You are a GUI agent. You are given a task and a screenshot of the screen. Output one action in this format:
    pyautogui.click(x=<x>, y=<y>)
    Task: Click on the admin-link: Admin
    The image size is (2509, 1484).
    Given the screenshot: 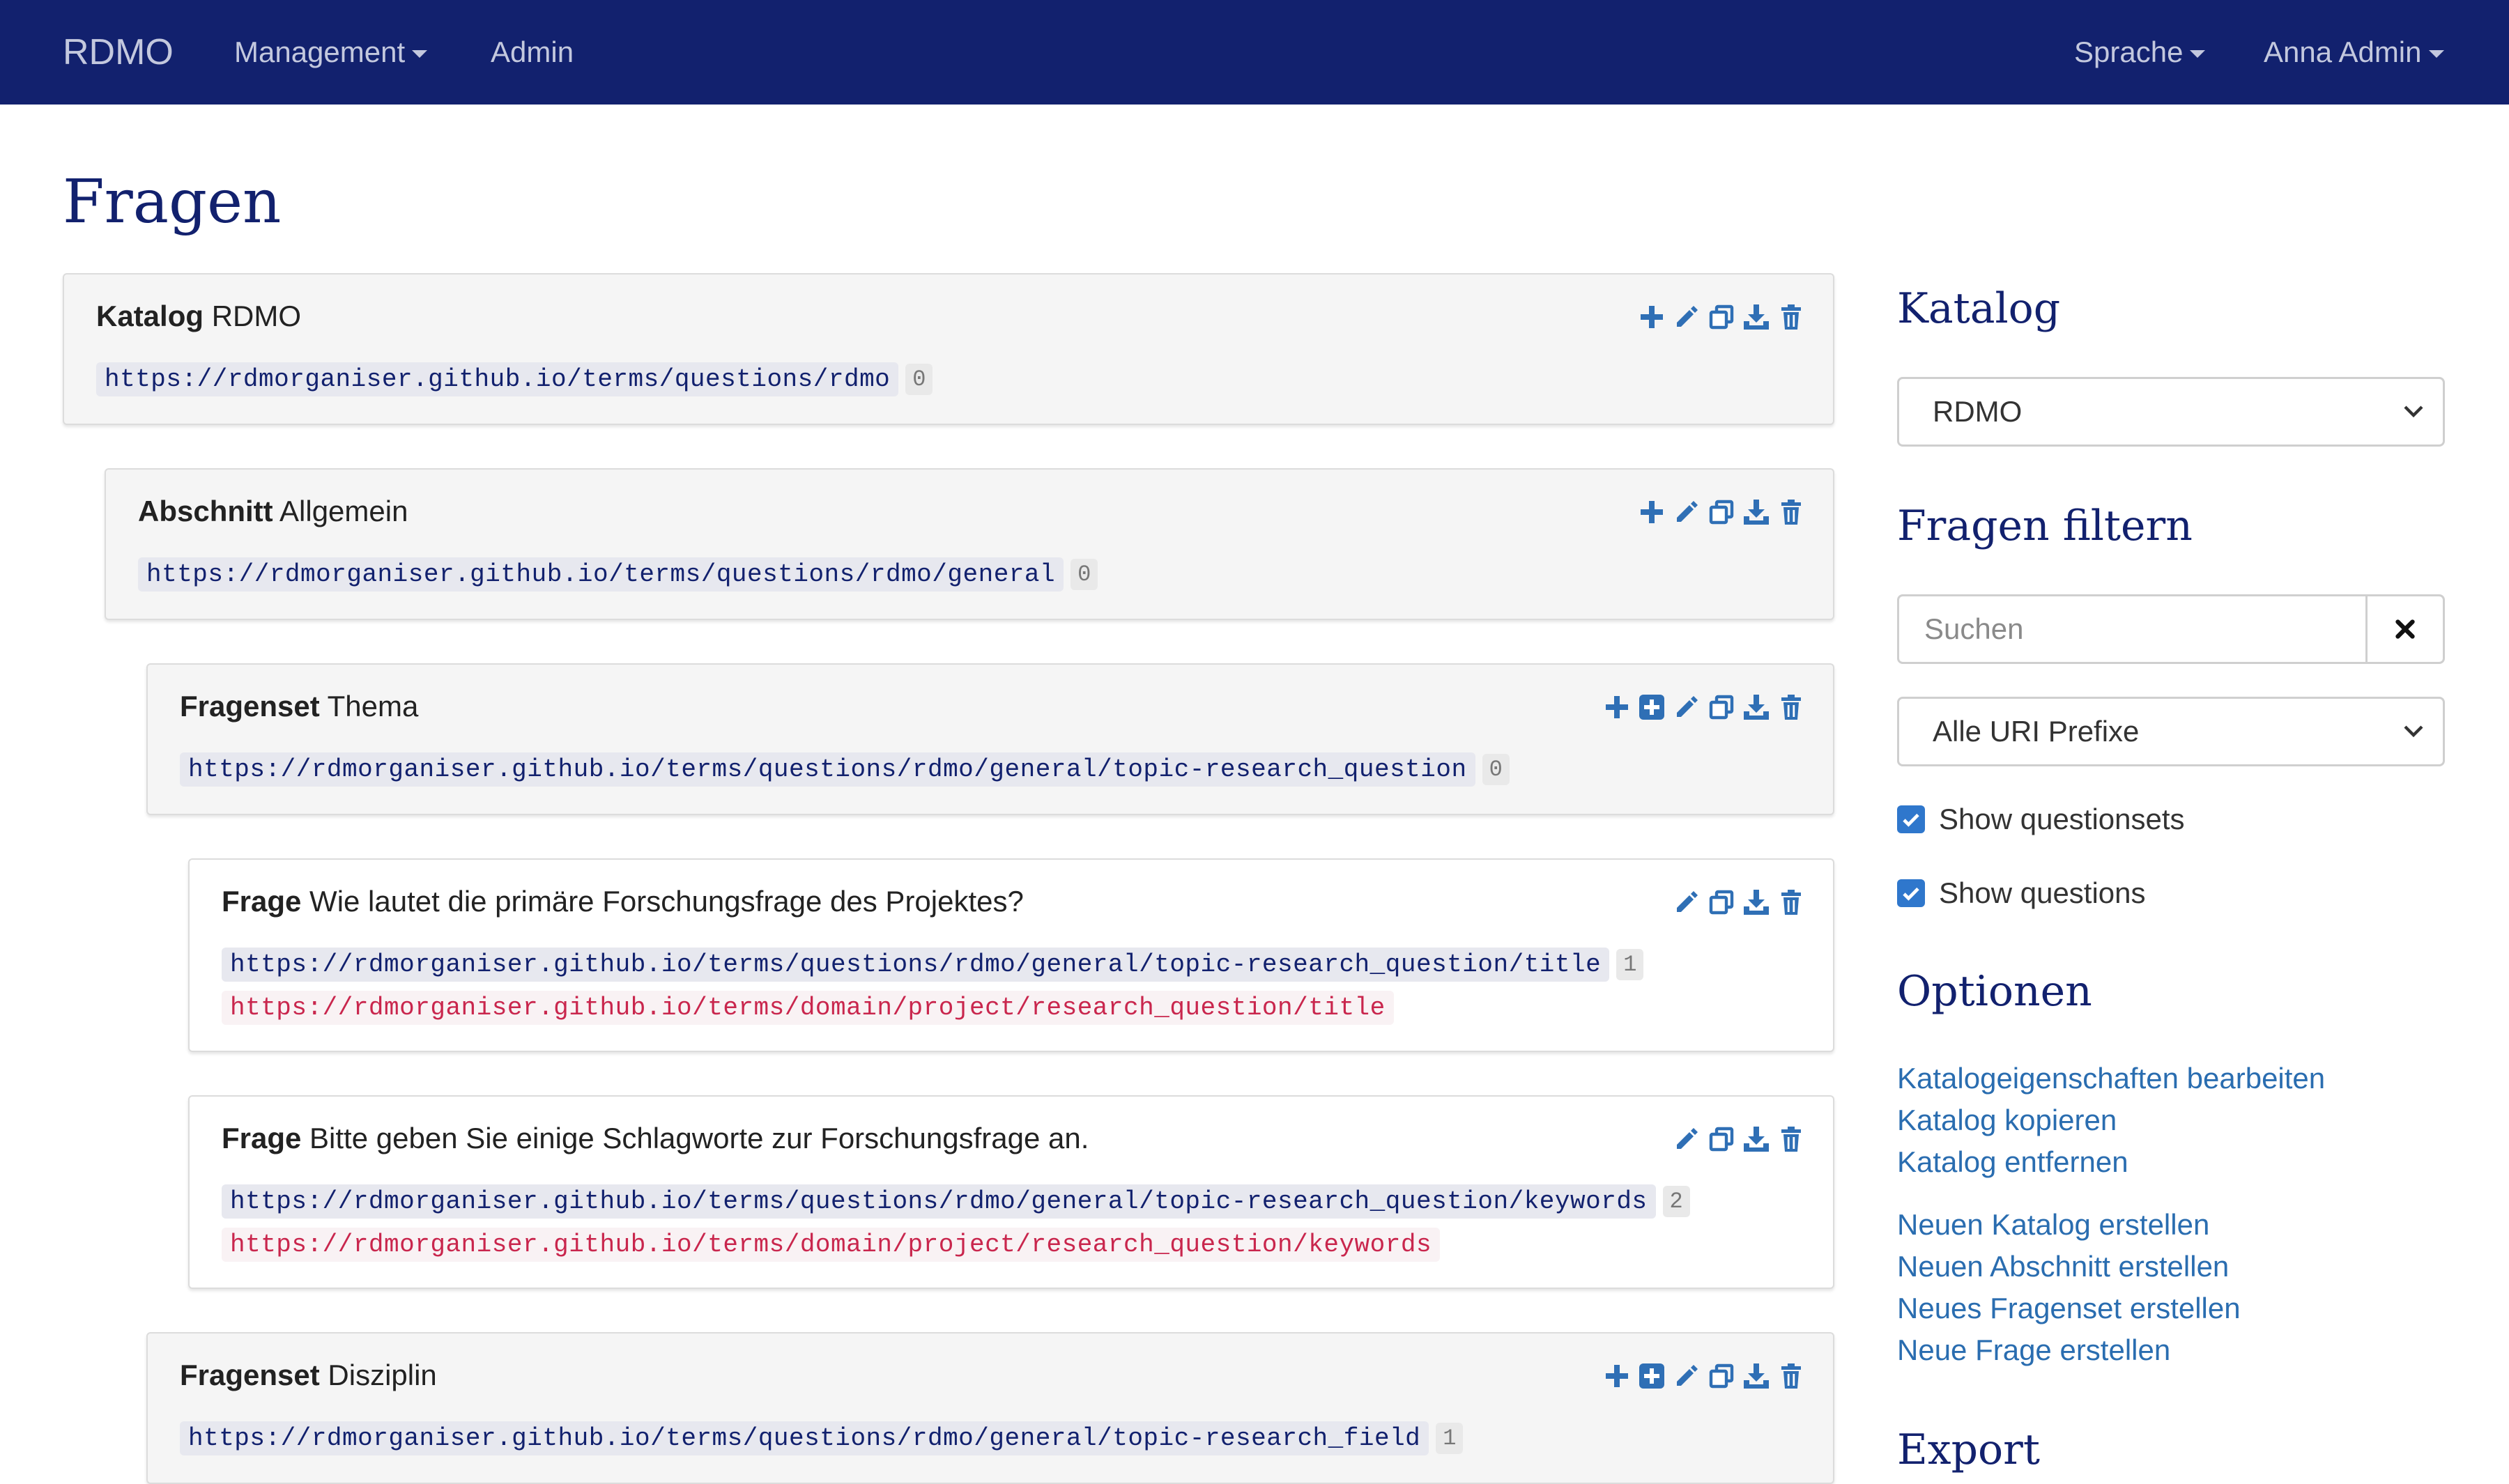 What is the action you would take?
    pyautogui.click(x=532, y=52)
    